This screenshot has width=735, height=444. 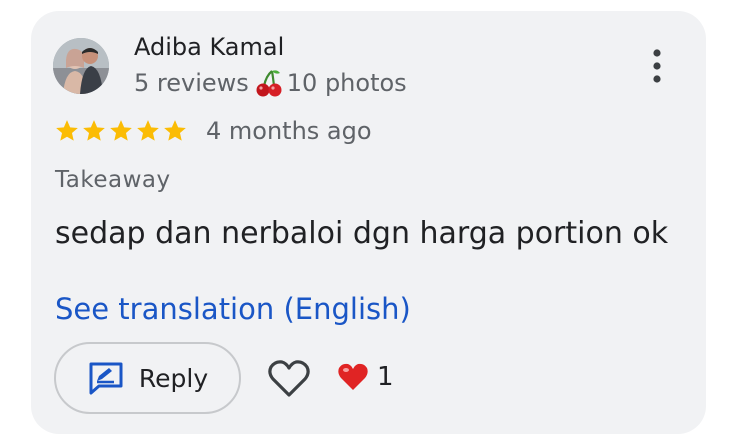 What do you see at coordinates (289, 379) in the screenshot?
I see `heart-outline-icon` at bounding box center [289, 379].